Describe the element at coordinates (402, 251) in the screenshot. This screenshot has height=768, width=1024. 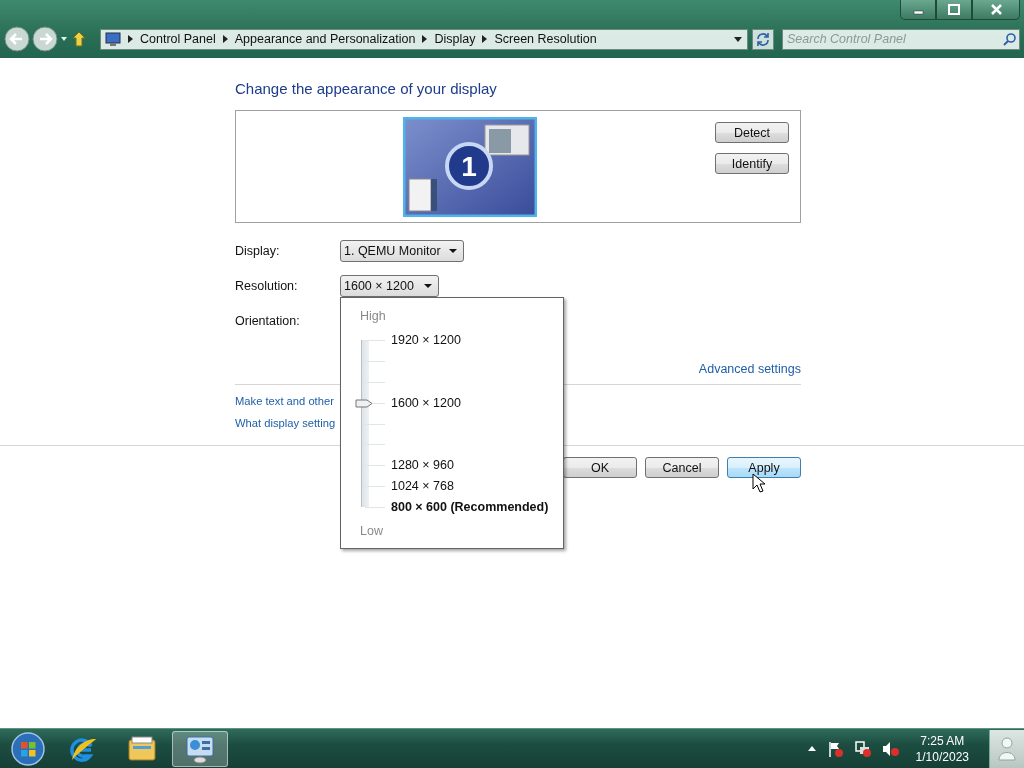
I see `dropdown: 1. QEMU Monitor` at that location.